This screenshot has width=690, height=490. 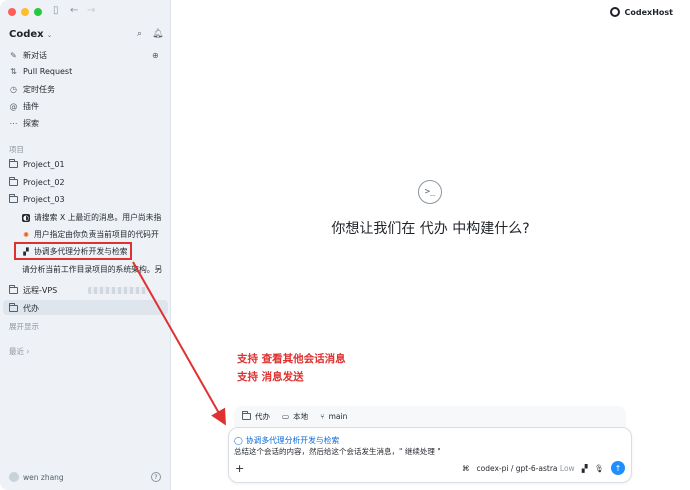 I want to click on nav-label: 插件, so click(x=31, y=106).